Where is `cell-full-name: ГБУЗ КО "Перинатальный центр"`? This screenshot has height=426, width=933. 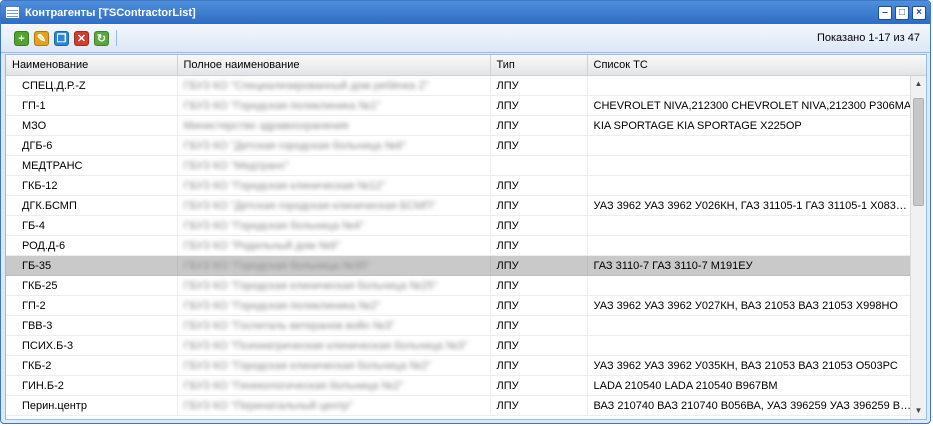 cell-full-name: ГБУЗ КО "Перинатальный центр" is located at coordinates (334, 405).